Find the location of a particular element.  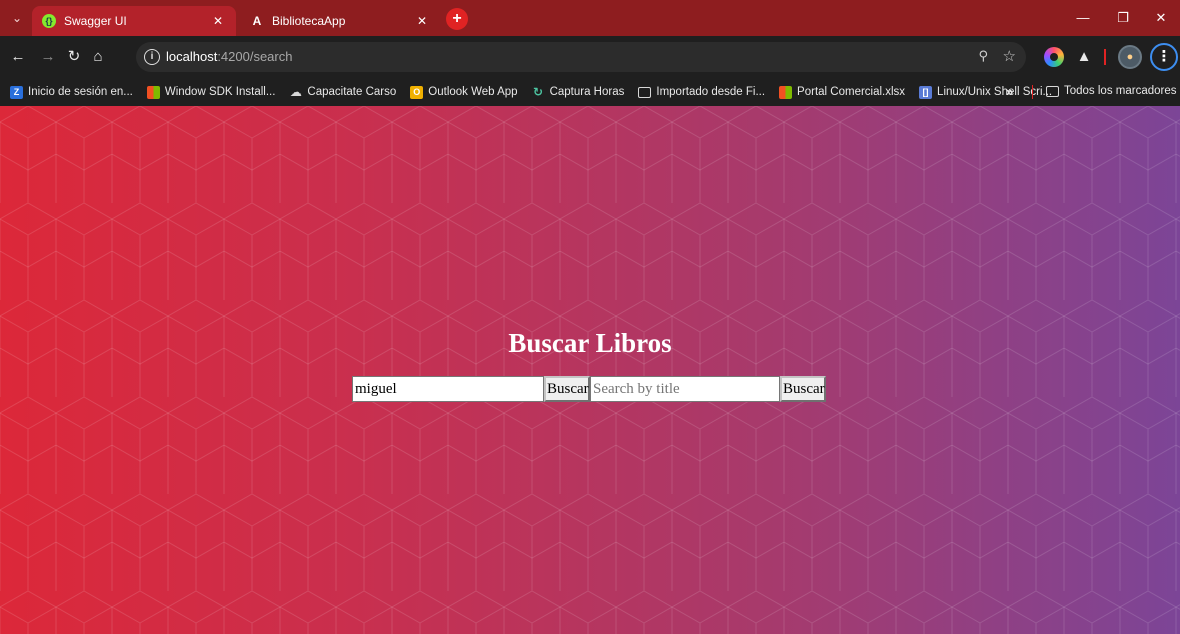

url-text: localhost:4200/search is located at coordinates (229, 56).